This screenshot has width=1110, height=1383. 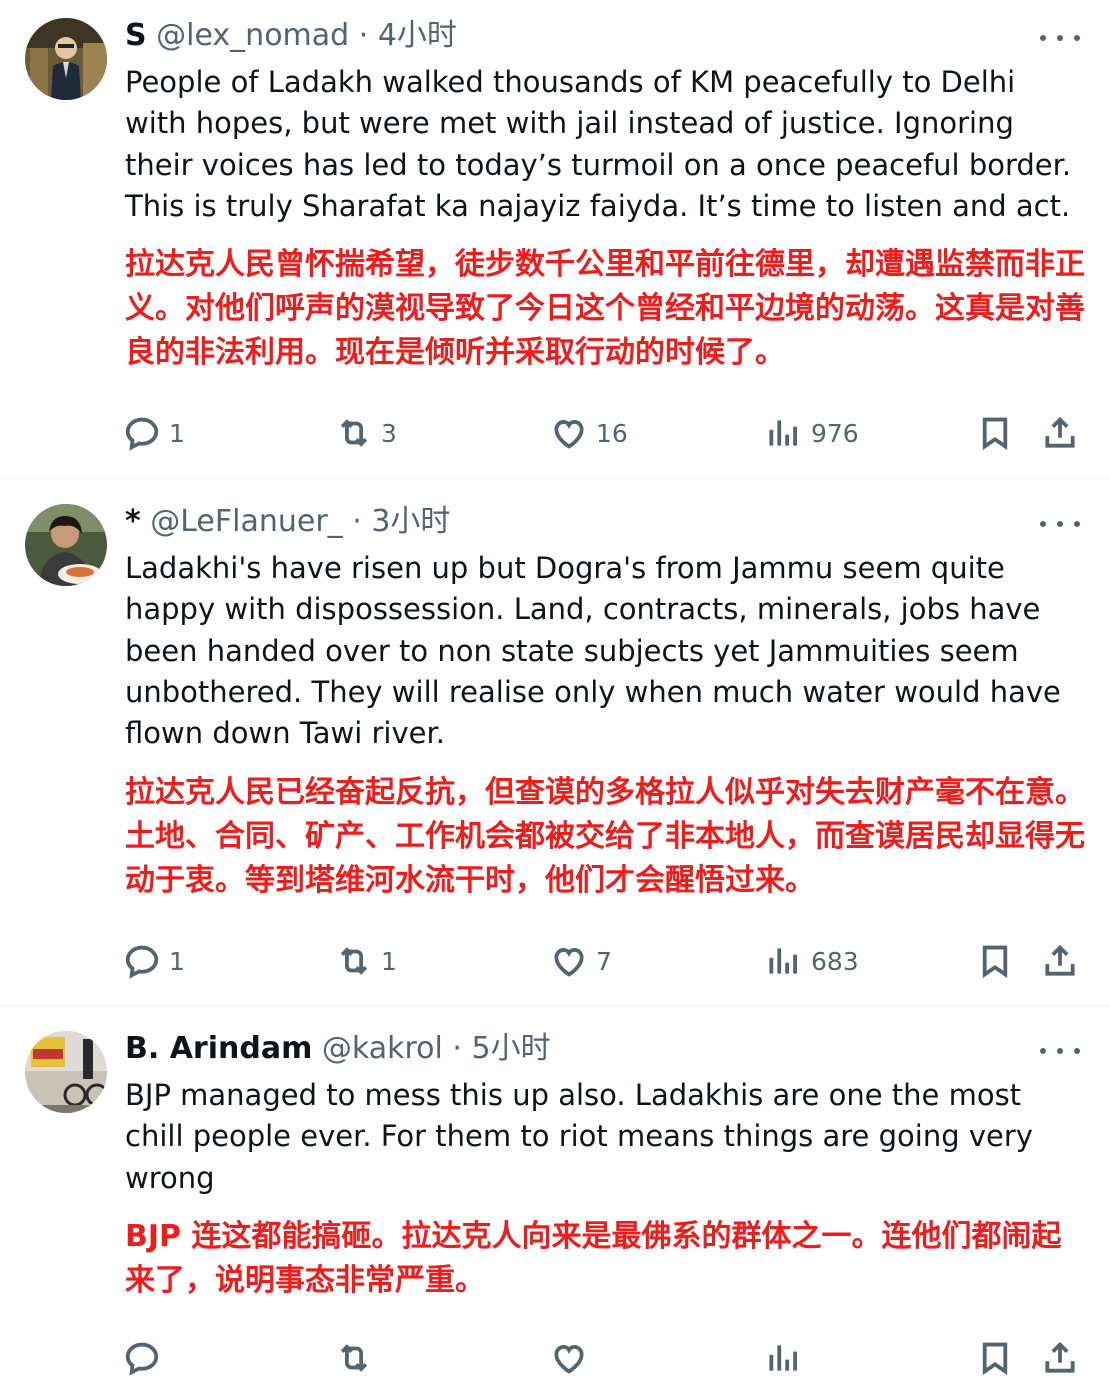 I want to click on like-count: 16, so click(x=612, y=433).